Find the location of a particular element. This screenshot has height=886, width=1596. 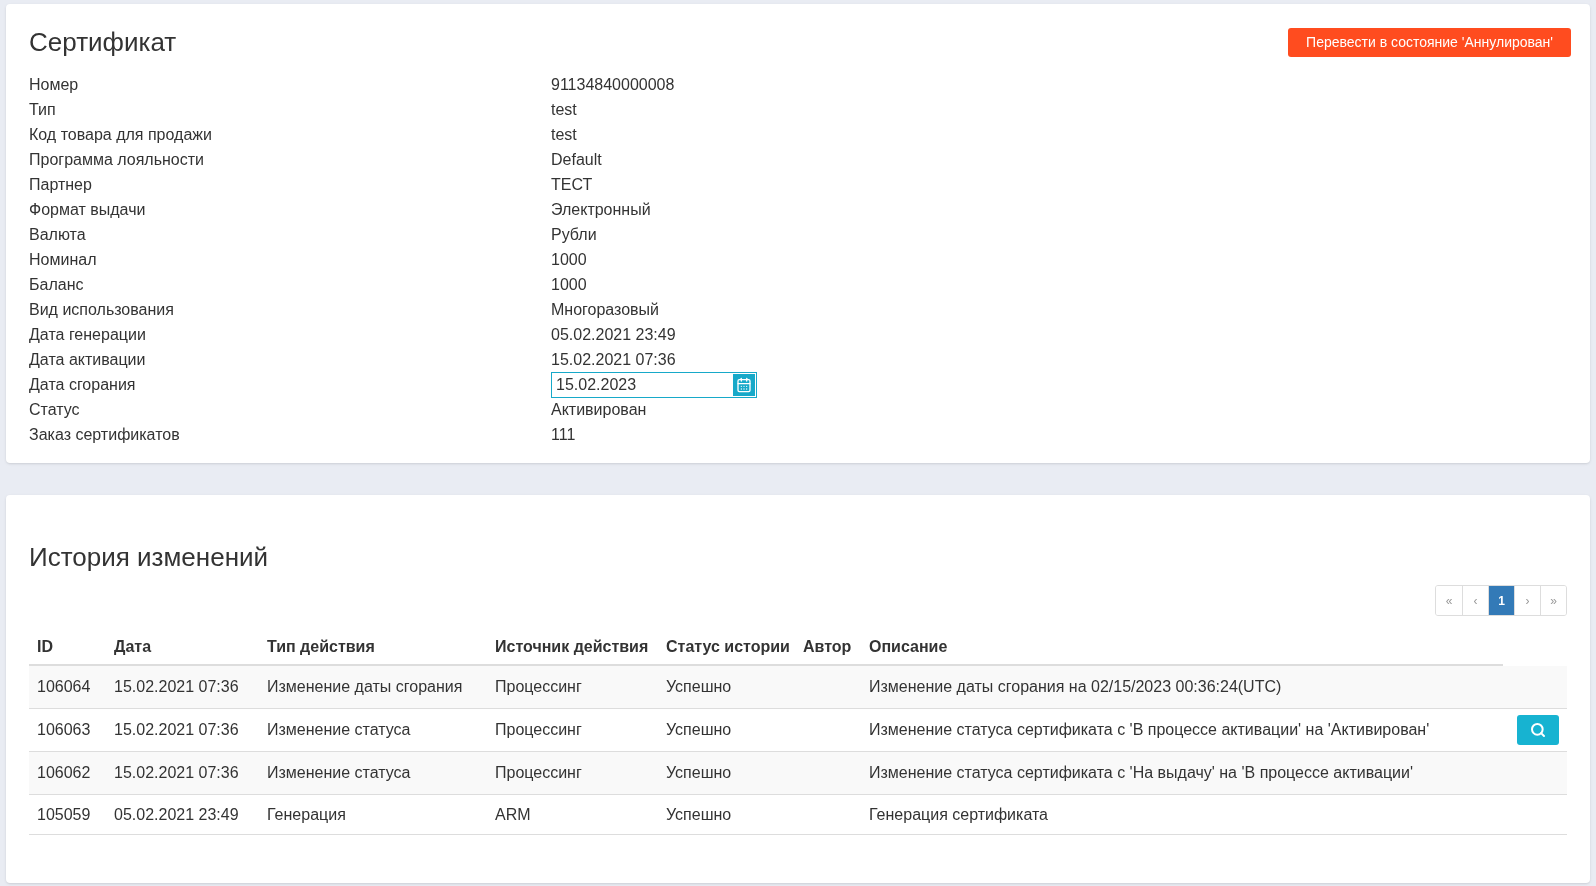

table-cell: Генерация is located at coordinates (306, 814).